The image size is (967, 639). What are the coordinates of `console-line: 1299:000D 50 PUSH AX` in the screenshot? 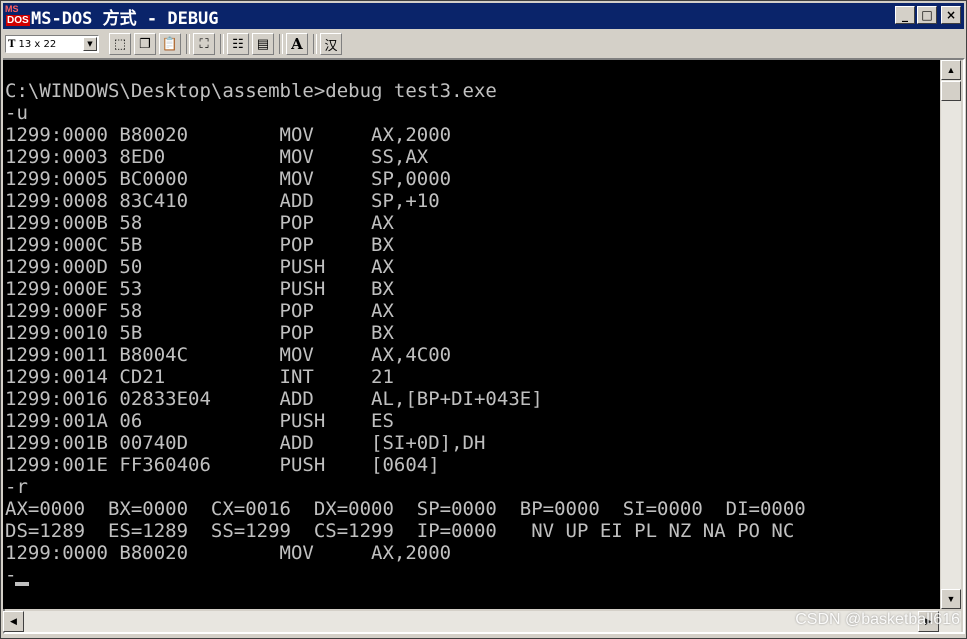 It's located at (199, 267).